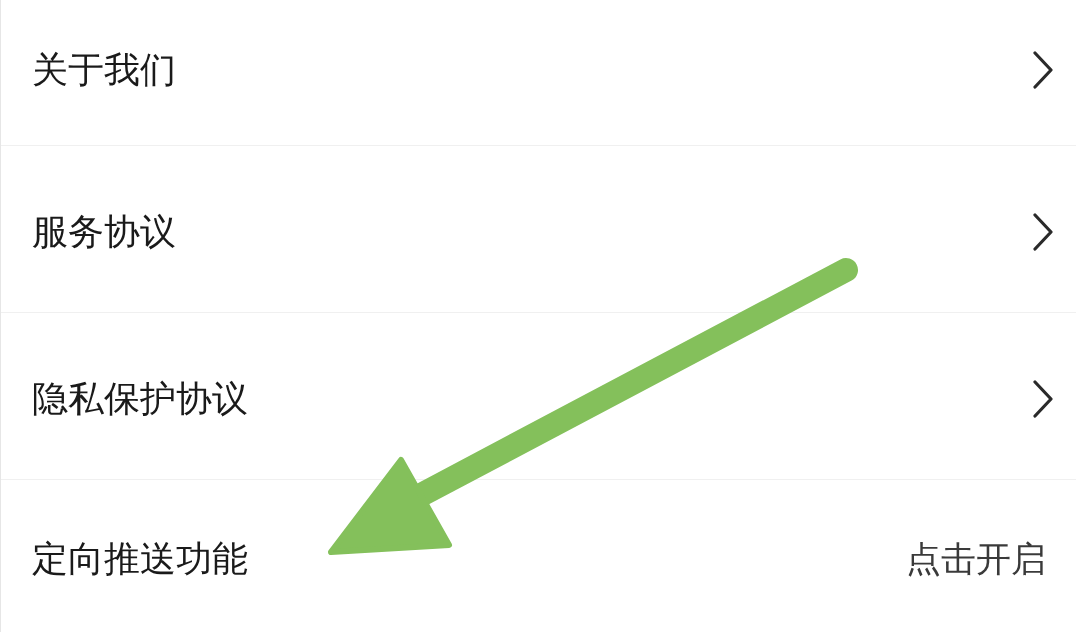  What do you see at coordinates (104, 69) in the screenshot?
I see `menu-label: 关于我们` at bounding box center [104, 69].